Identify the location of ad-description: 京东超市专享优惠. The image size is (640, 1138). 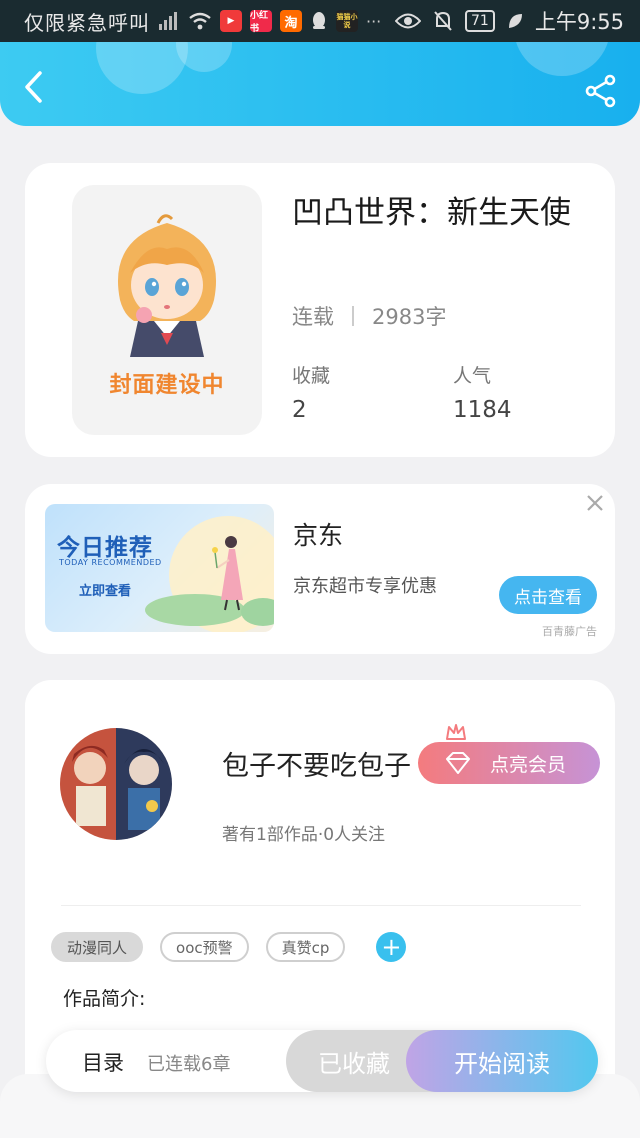
(365, 586).